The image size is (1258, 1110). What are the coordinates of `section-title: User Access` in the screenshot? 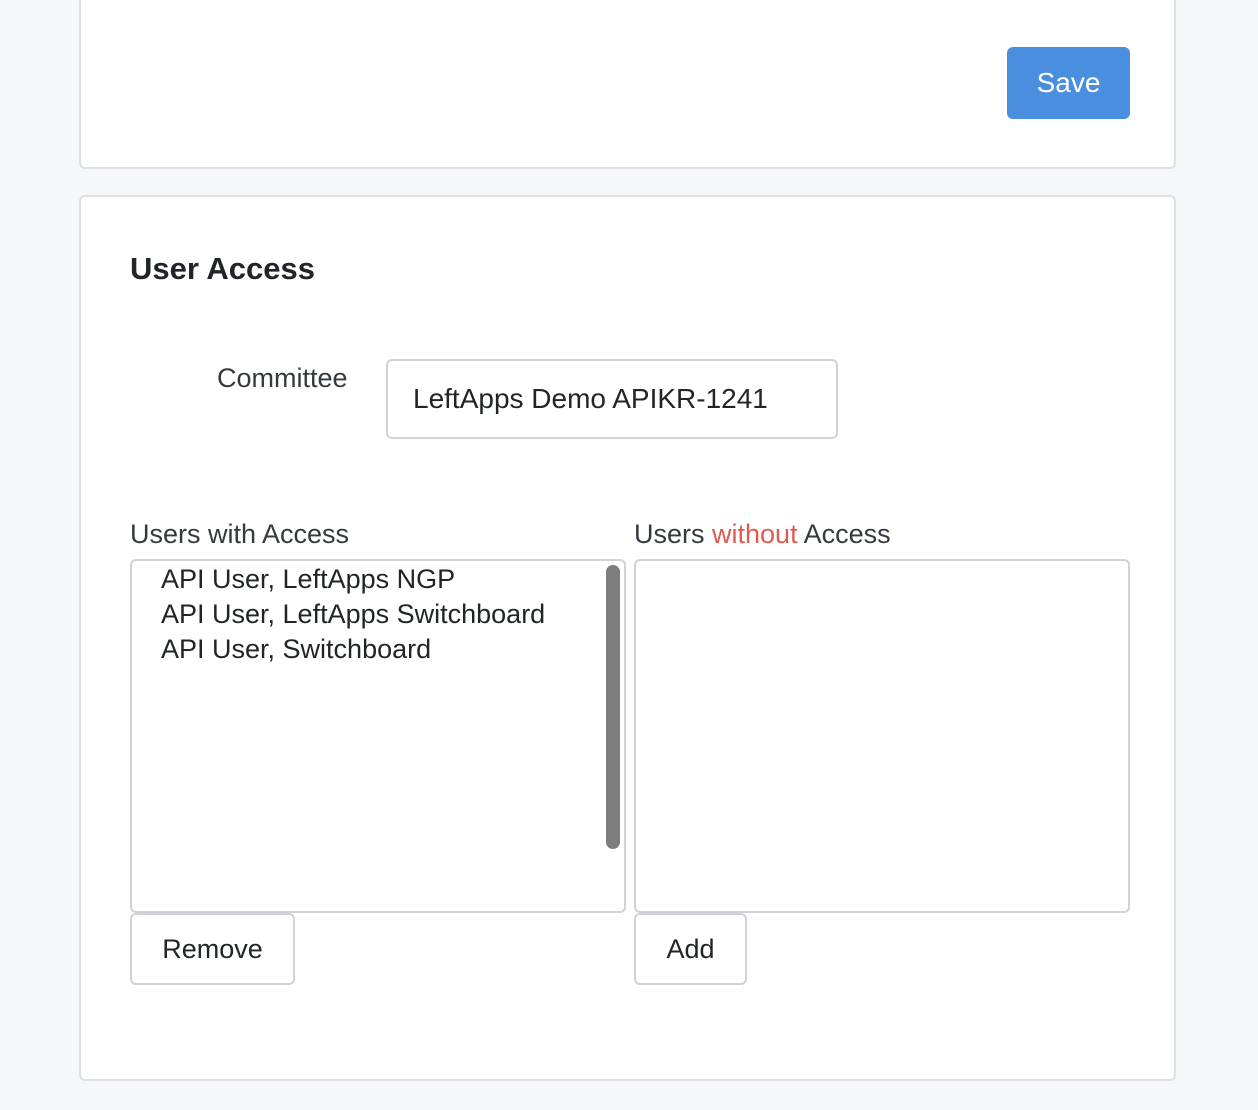 It's located at (222, 268).